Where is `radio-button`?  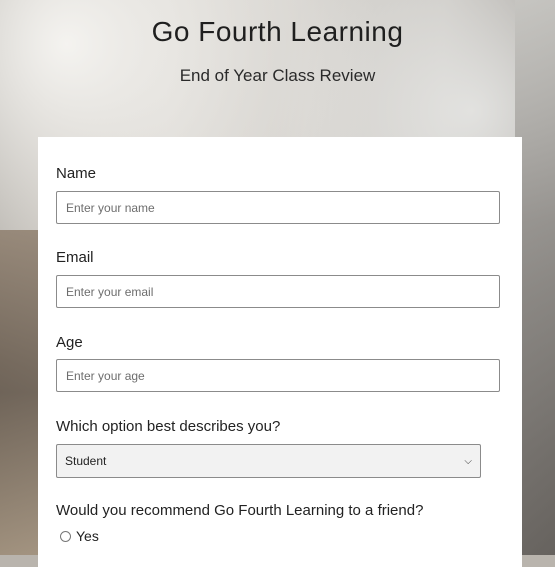
radio-button is located at coordinates (65, 536).